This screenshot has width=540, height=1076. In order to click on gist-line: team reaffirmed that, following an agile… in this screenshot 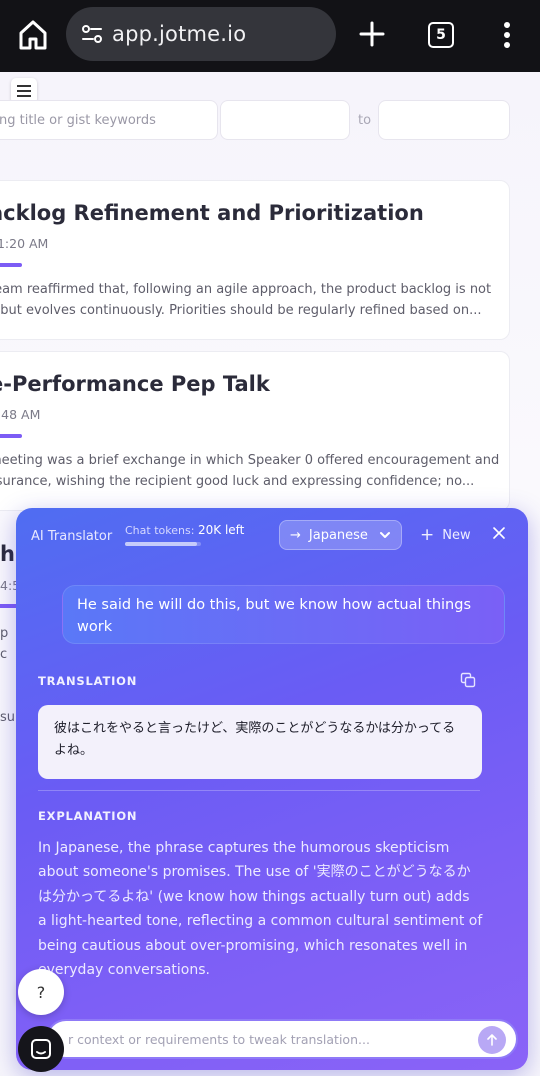, I will do `click(246, 289)`.